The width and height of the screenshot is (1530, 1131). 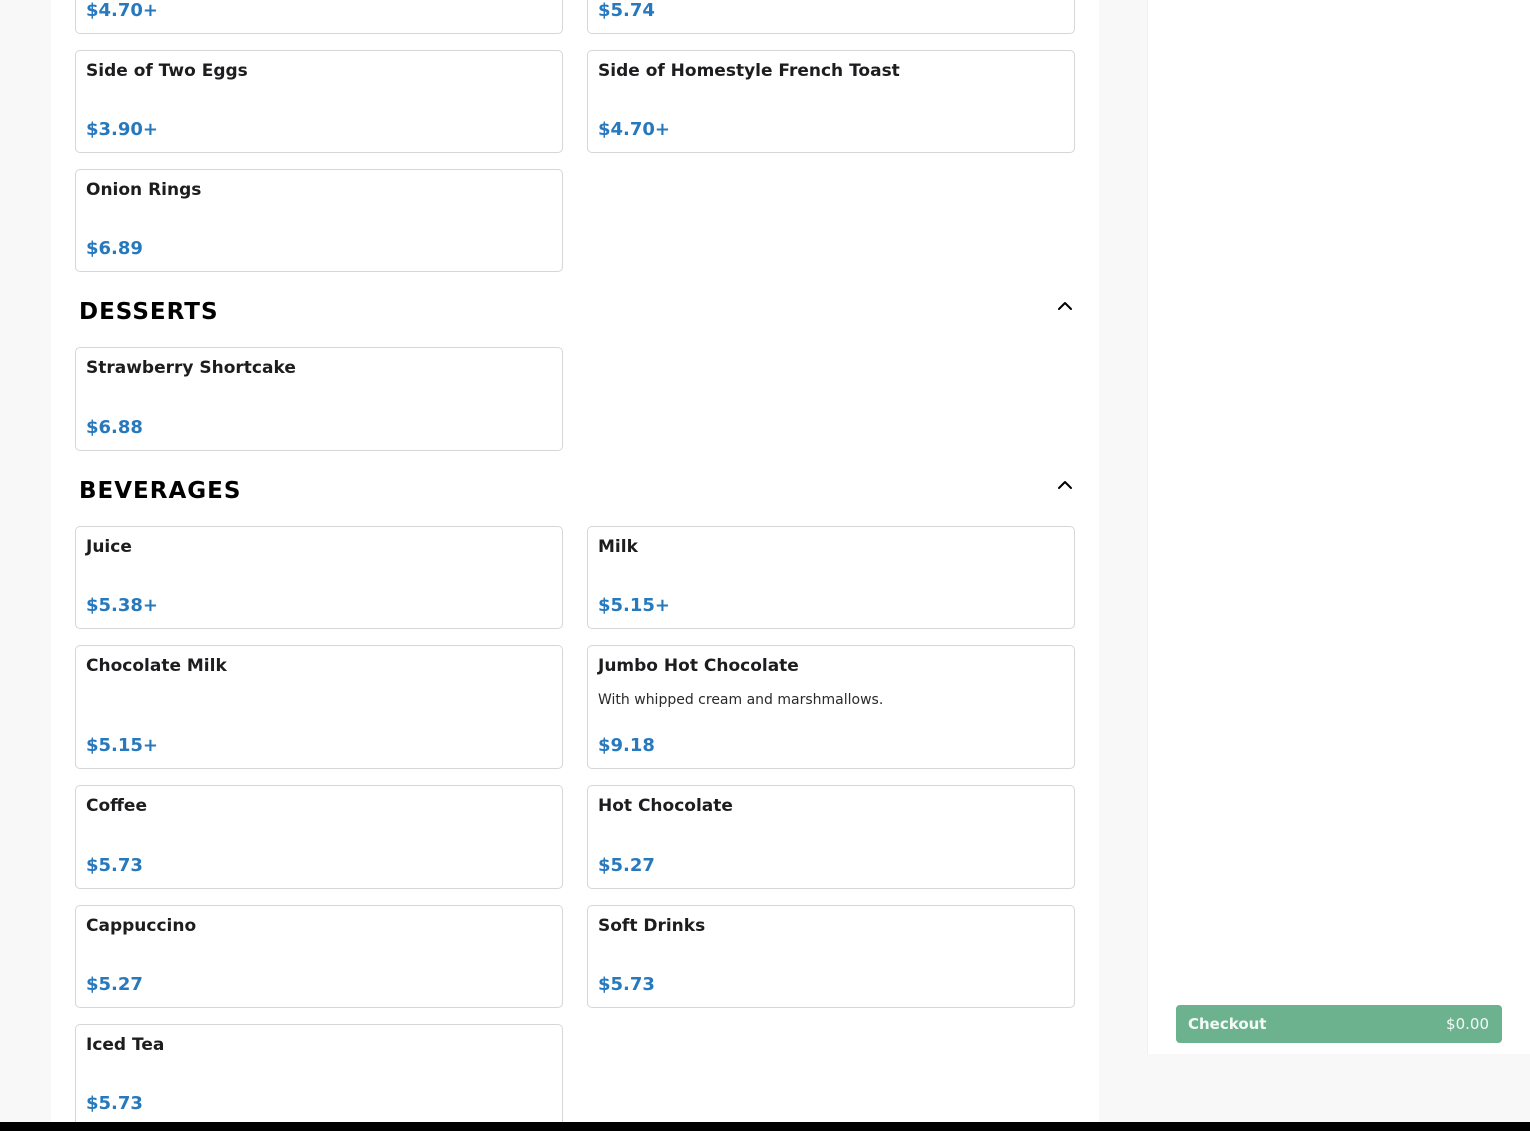 What do you see at coordinates (114, 248) in the screenshot?
I see `menu-item-price: $6.89` at bounding box center [114, 248].